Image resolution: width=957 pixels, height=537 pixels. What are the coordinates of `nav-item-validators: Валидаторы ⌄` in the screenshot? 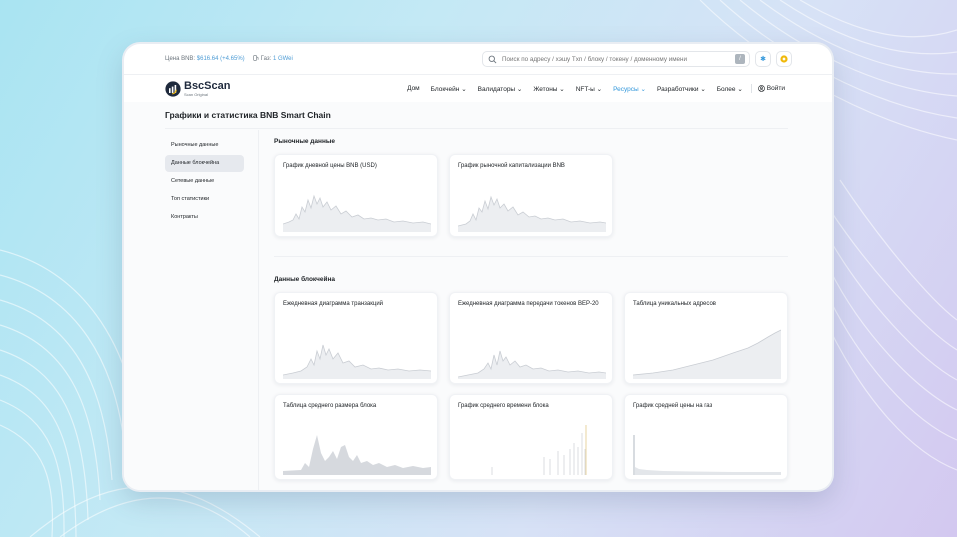 It's located at (500, 89).